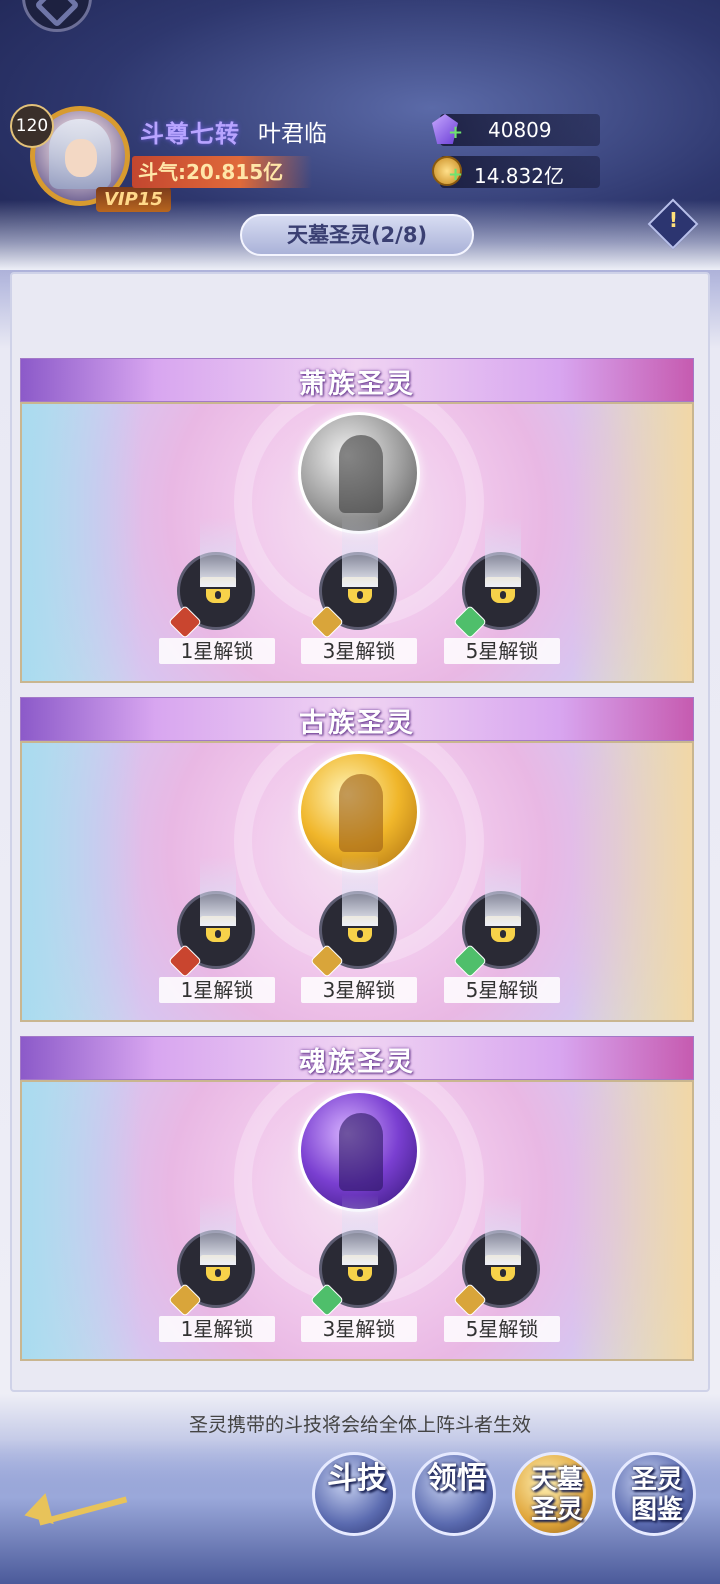 This screenshot has width=720, height=1584. I want to click on gem-count: 40809, so click(520, 130).